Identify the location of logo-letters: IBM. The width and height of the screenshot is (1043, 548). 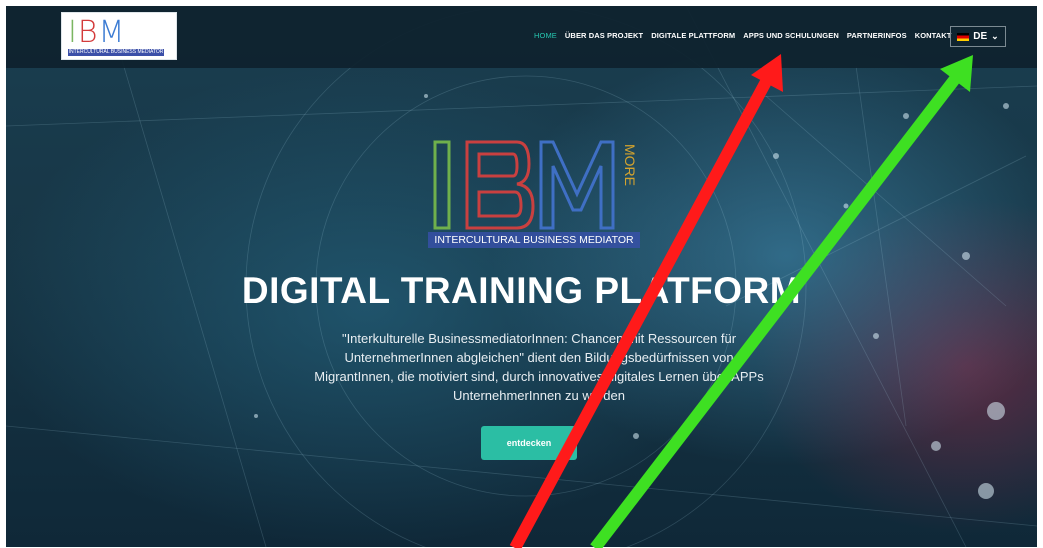
(97, 32).